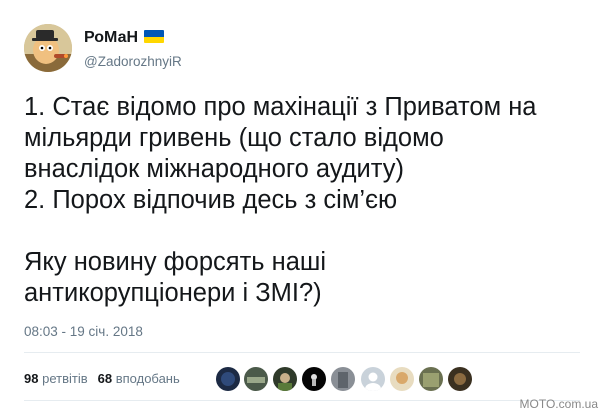 This screenshot has height=413, width=602. I want to click on tweet-text-line: 2. Порох відпочив десь з сім’єю, so click(211, 200).